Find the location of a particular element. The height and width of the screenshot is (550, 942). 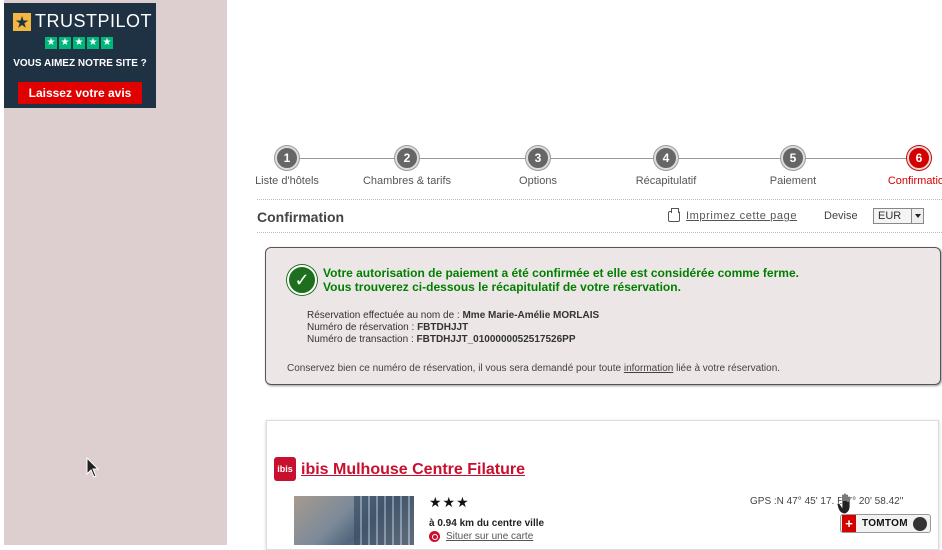

trustpilot-rating-stars: ★ ★ ★ ★ ★ is located at coordinates (79, 43).